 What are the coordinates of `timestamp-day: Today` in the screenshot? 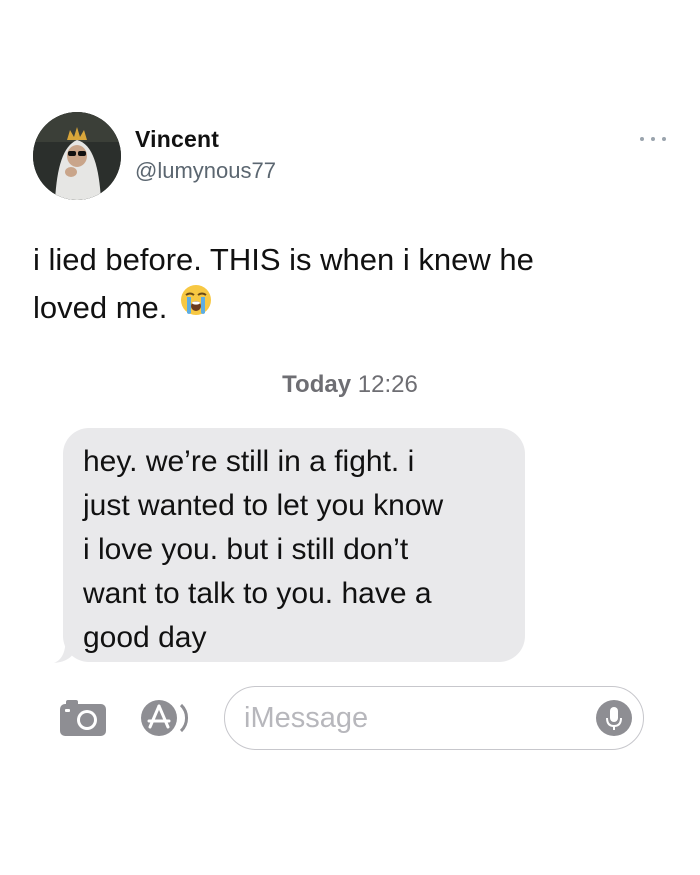 It's located at (317, 384).